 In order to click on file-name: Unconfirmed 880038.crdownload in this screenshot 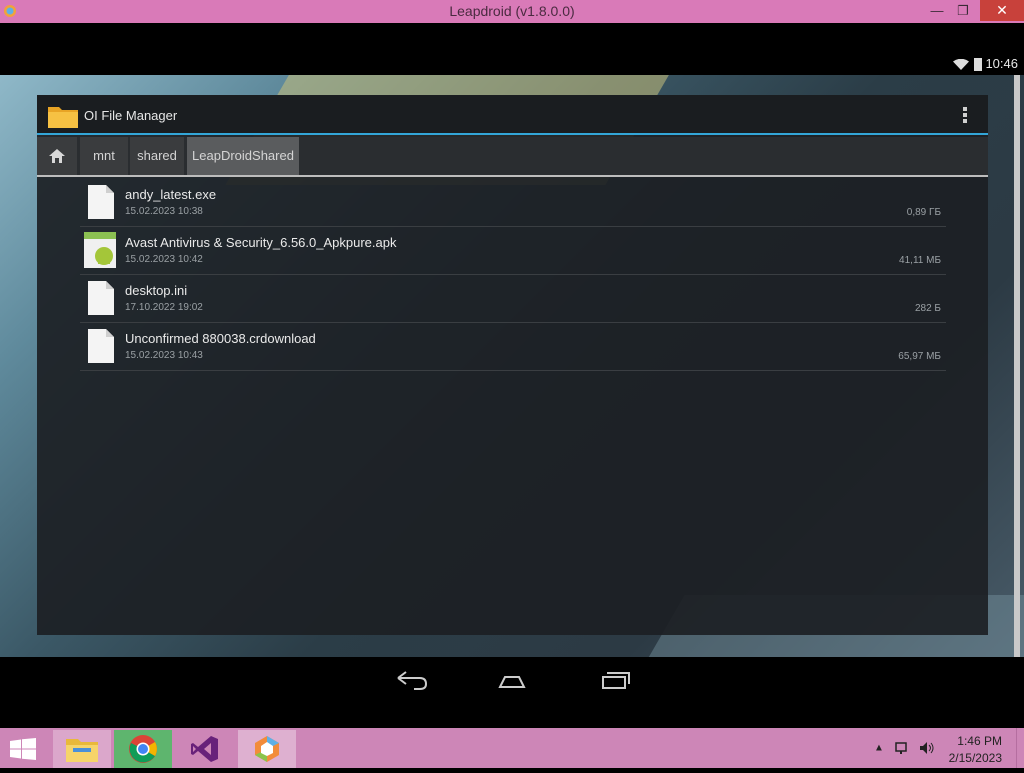, I will do `click(220, 338)`.